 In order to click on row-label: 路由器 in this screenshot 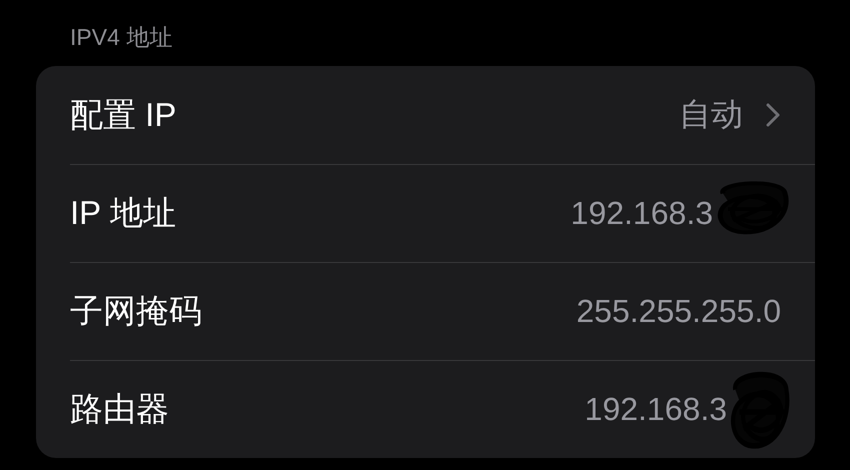, I will do `click(119, 408)`.